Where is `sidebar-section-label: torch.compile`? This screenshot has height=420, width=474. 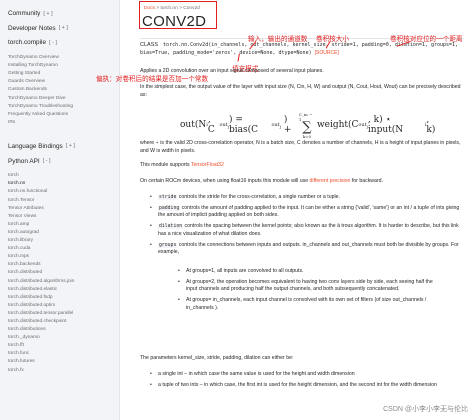 sidebar-section-label: torch.compile is located at coordinates (27, 43).